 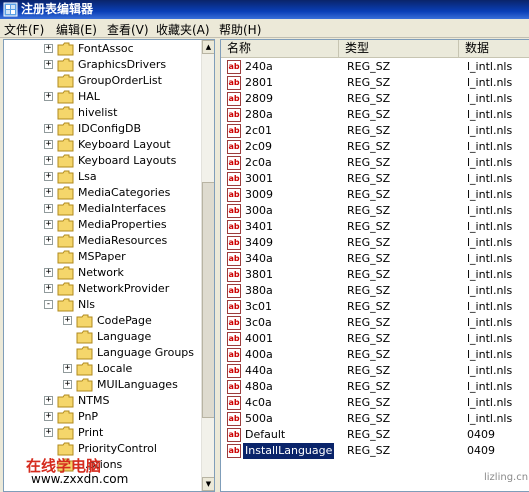 What do you see at coordinates (102, 257) in the screenshot?
I see `tree-item: MSPaper` at bounding box center [102, 257].